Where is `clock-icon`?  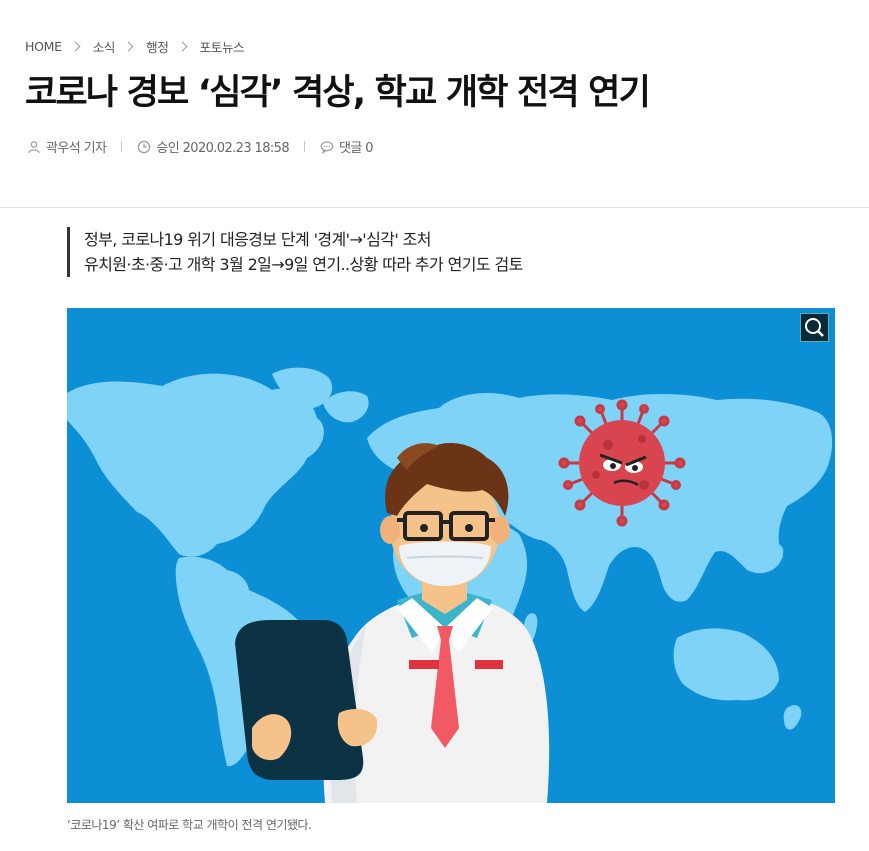
clock-icon is located at coordinates (144, 146).